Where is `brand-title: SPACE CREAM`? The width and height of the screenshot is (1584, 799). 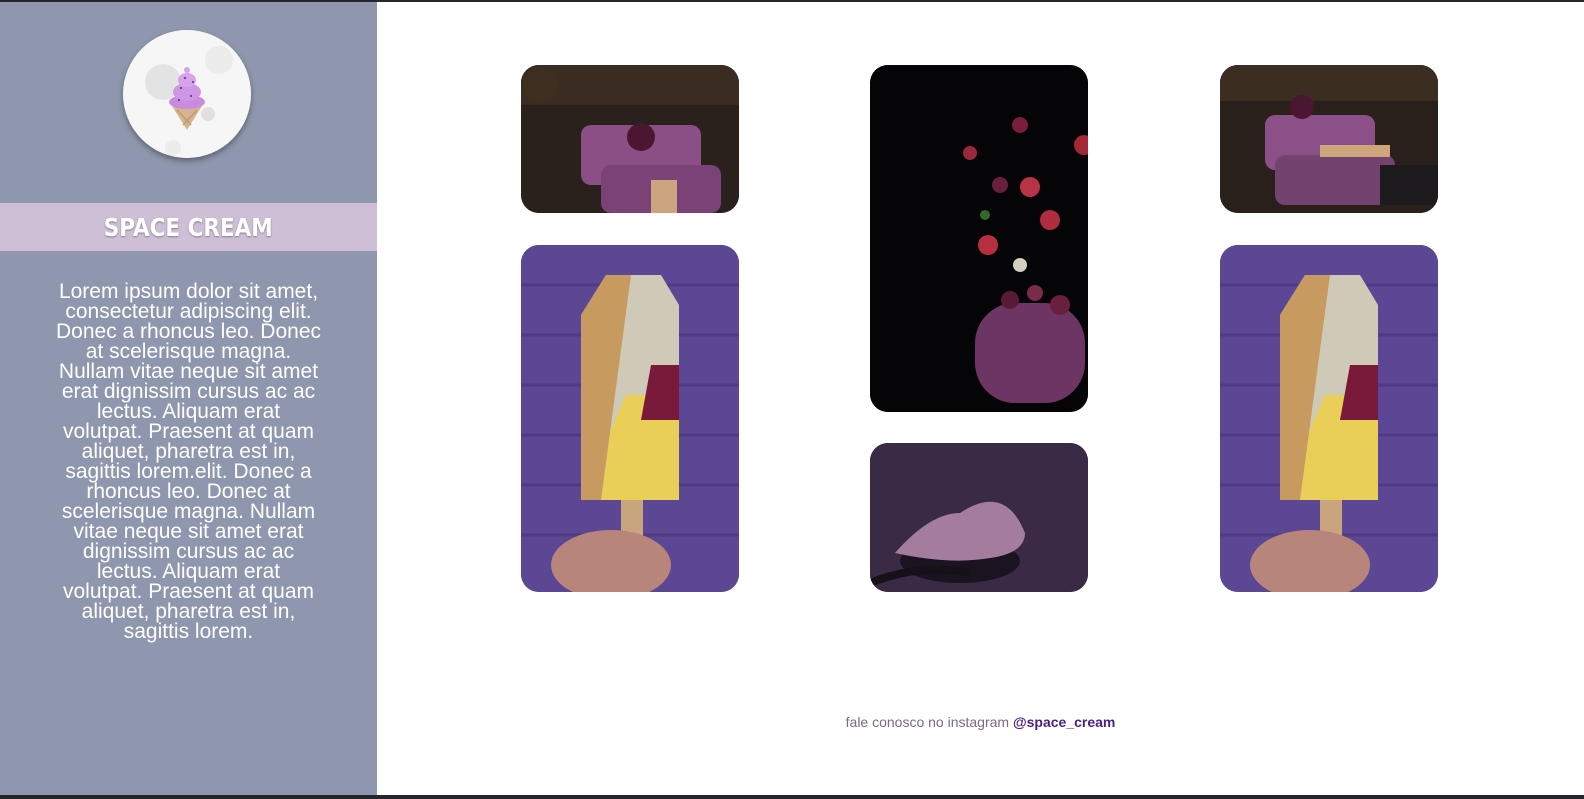
brand-title: SPACE CREAM is located at coordinates (188, 227).